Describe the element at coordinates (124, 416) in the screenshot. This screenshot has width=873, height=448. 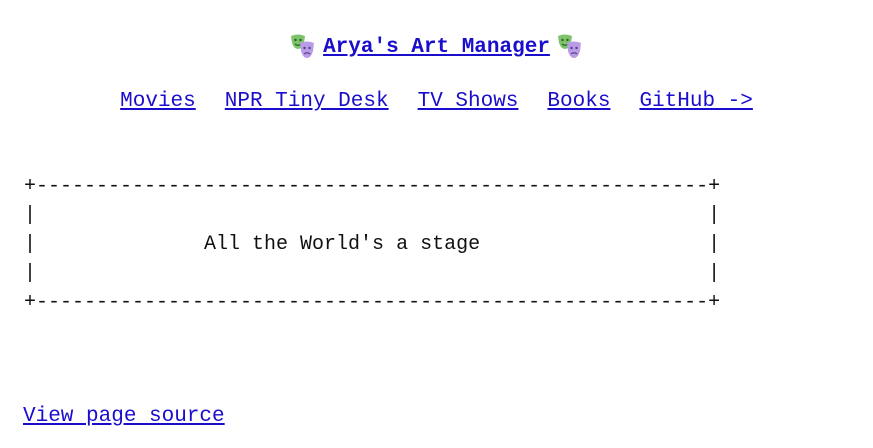
I see `view-page-source-link: View page source` at that location.